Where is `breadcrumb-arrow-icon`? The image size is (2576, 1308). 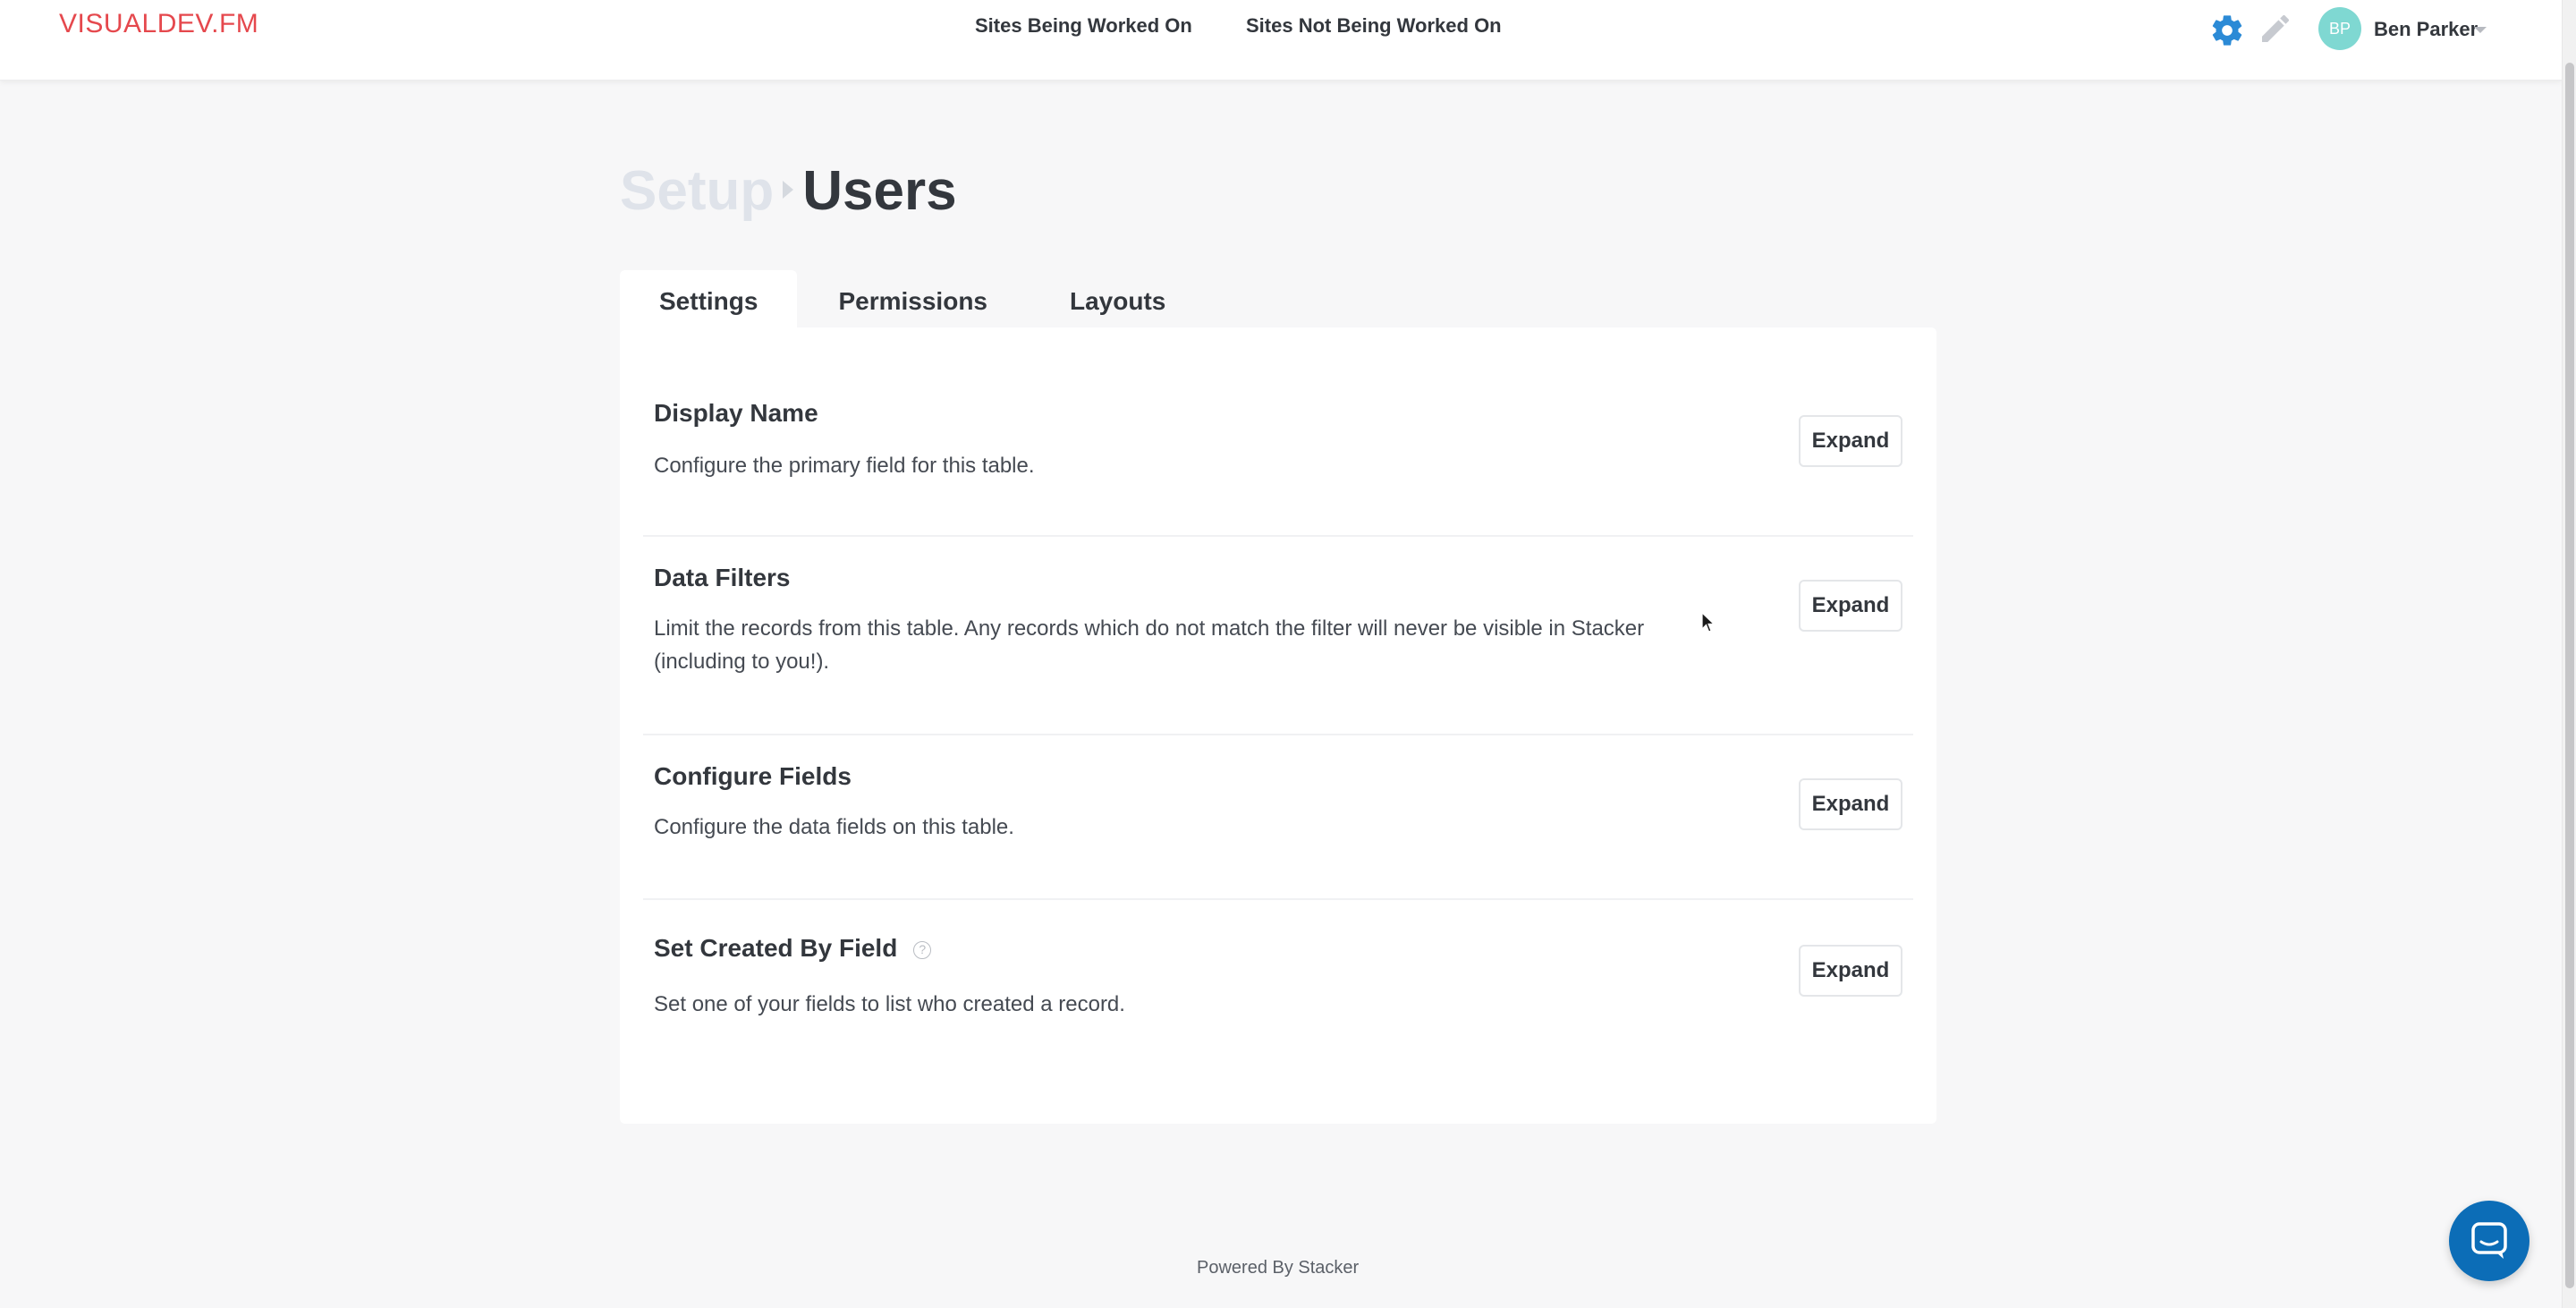 breadcrumb-arrow-icon is located at coordinates (788, 189).